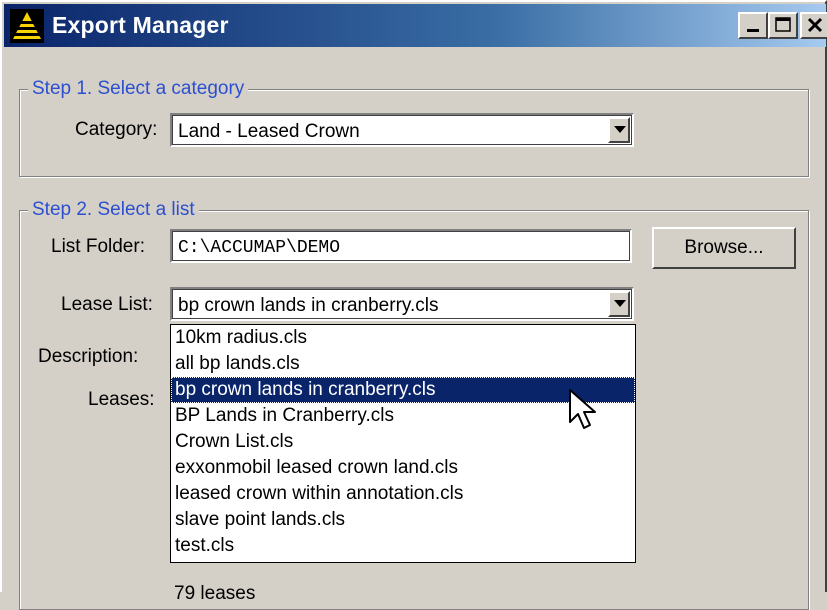  I want to click on lease-list-option: Crown List.cls, so click(403, 442).